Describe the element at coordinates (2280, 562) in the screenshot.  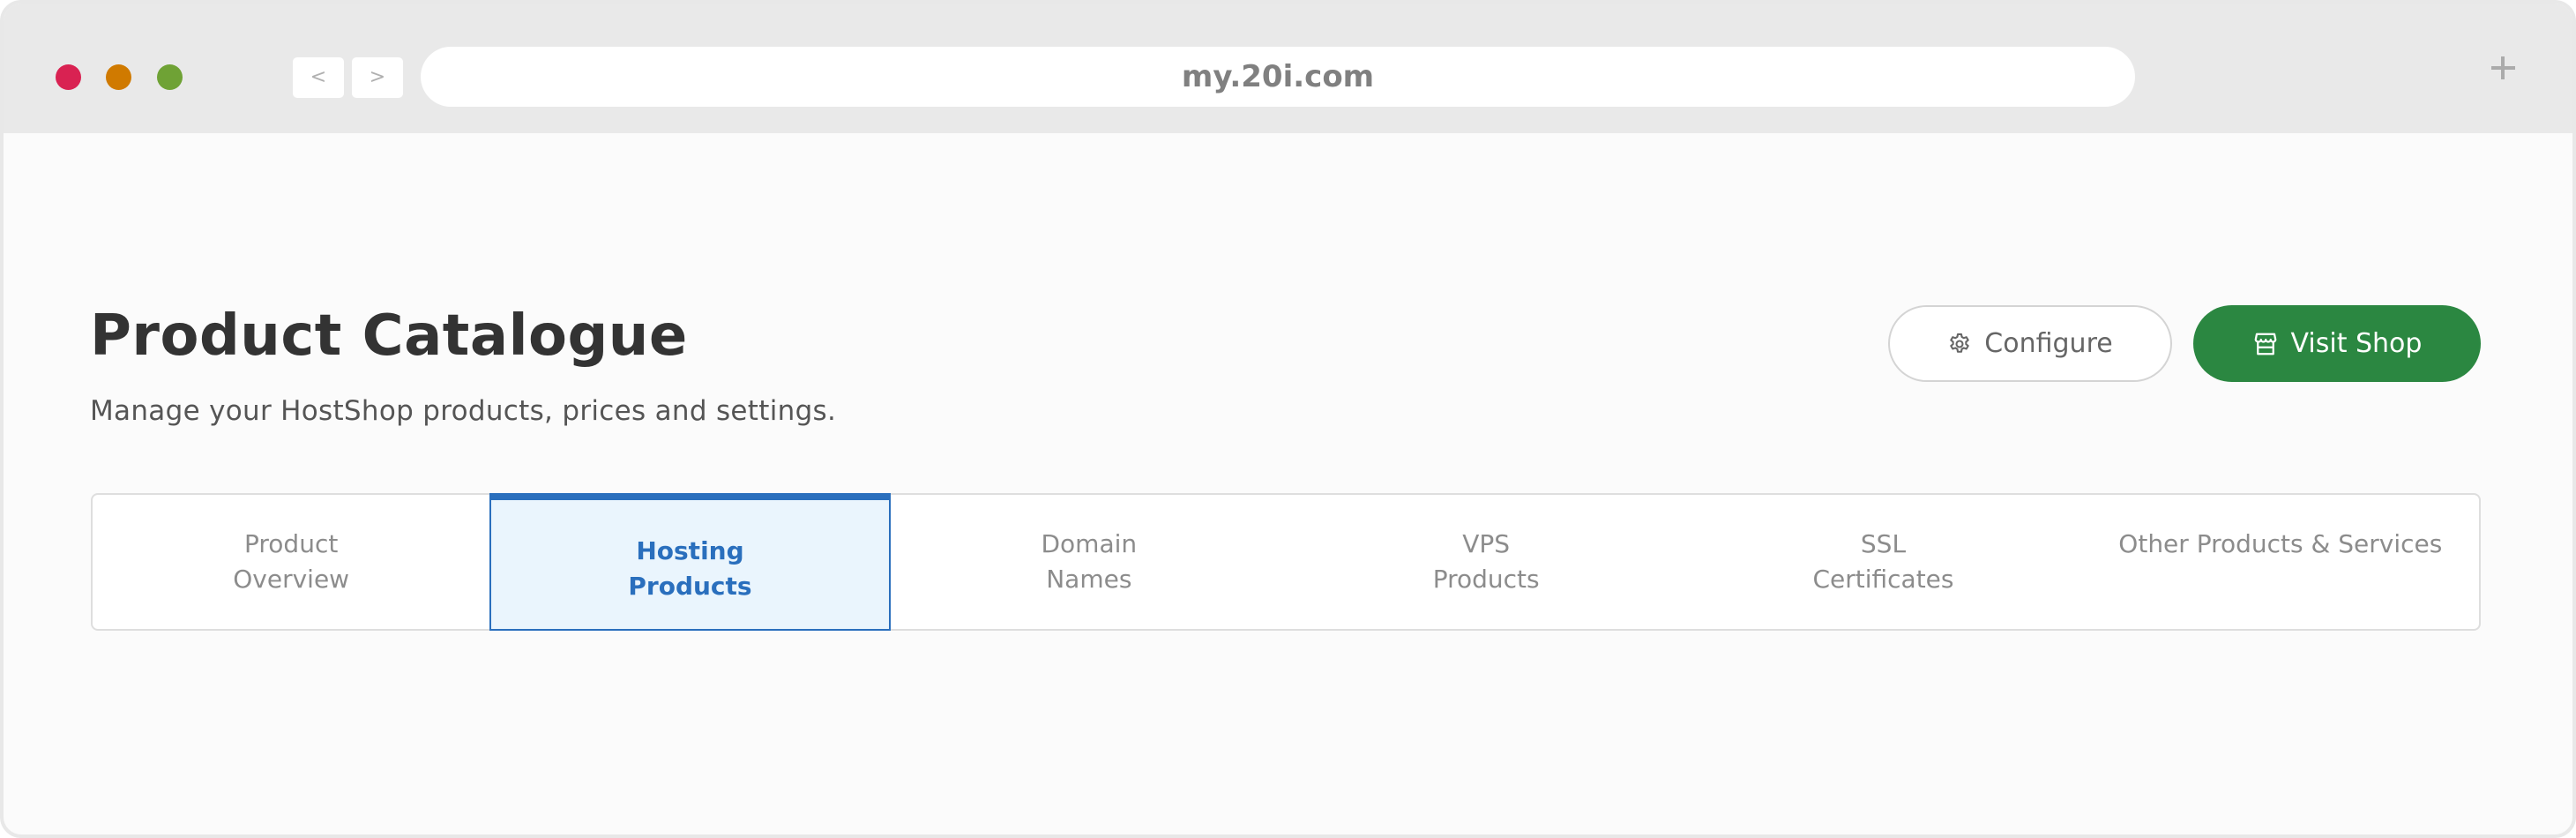
I see `tab-other-products-services: Other Products & Services` at that location.